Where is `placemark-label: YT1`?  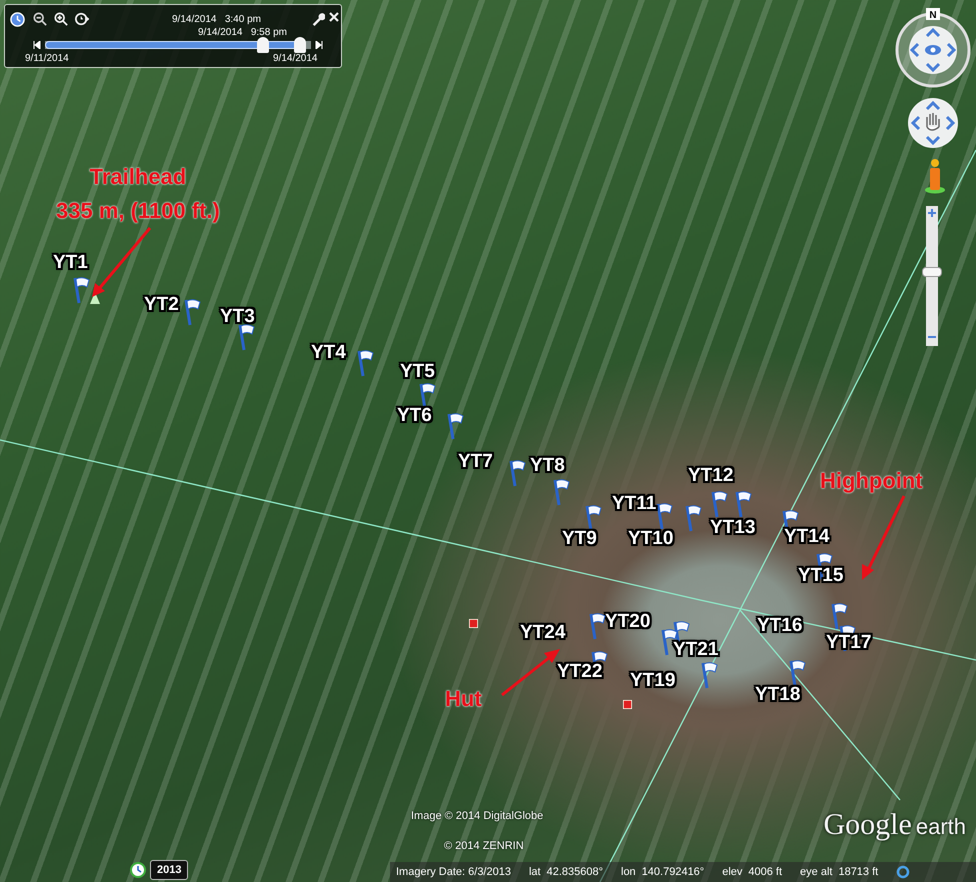
placemark-label: YT1 is located at coordinates (70, 263).